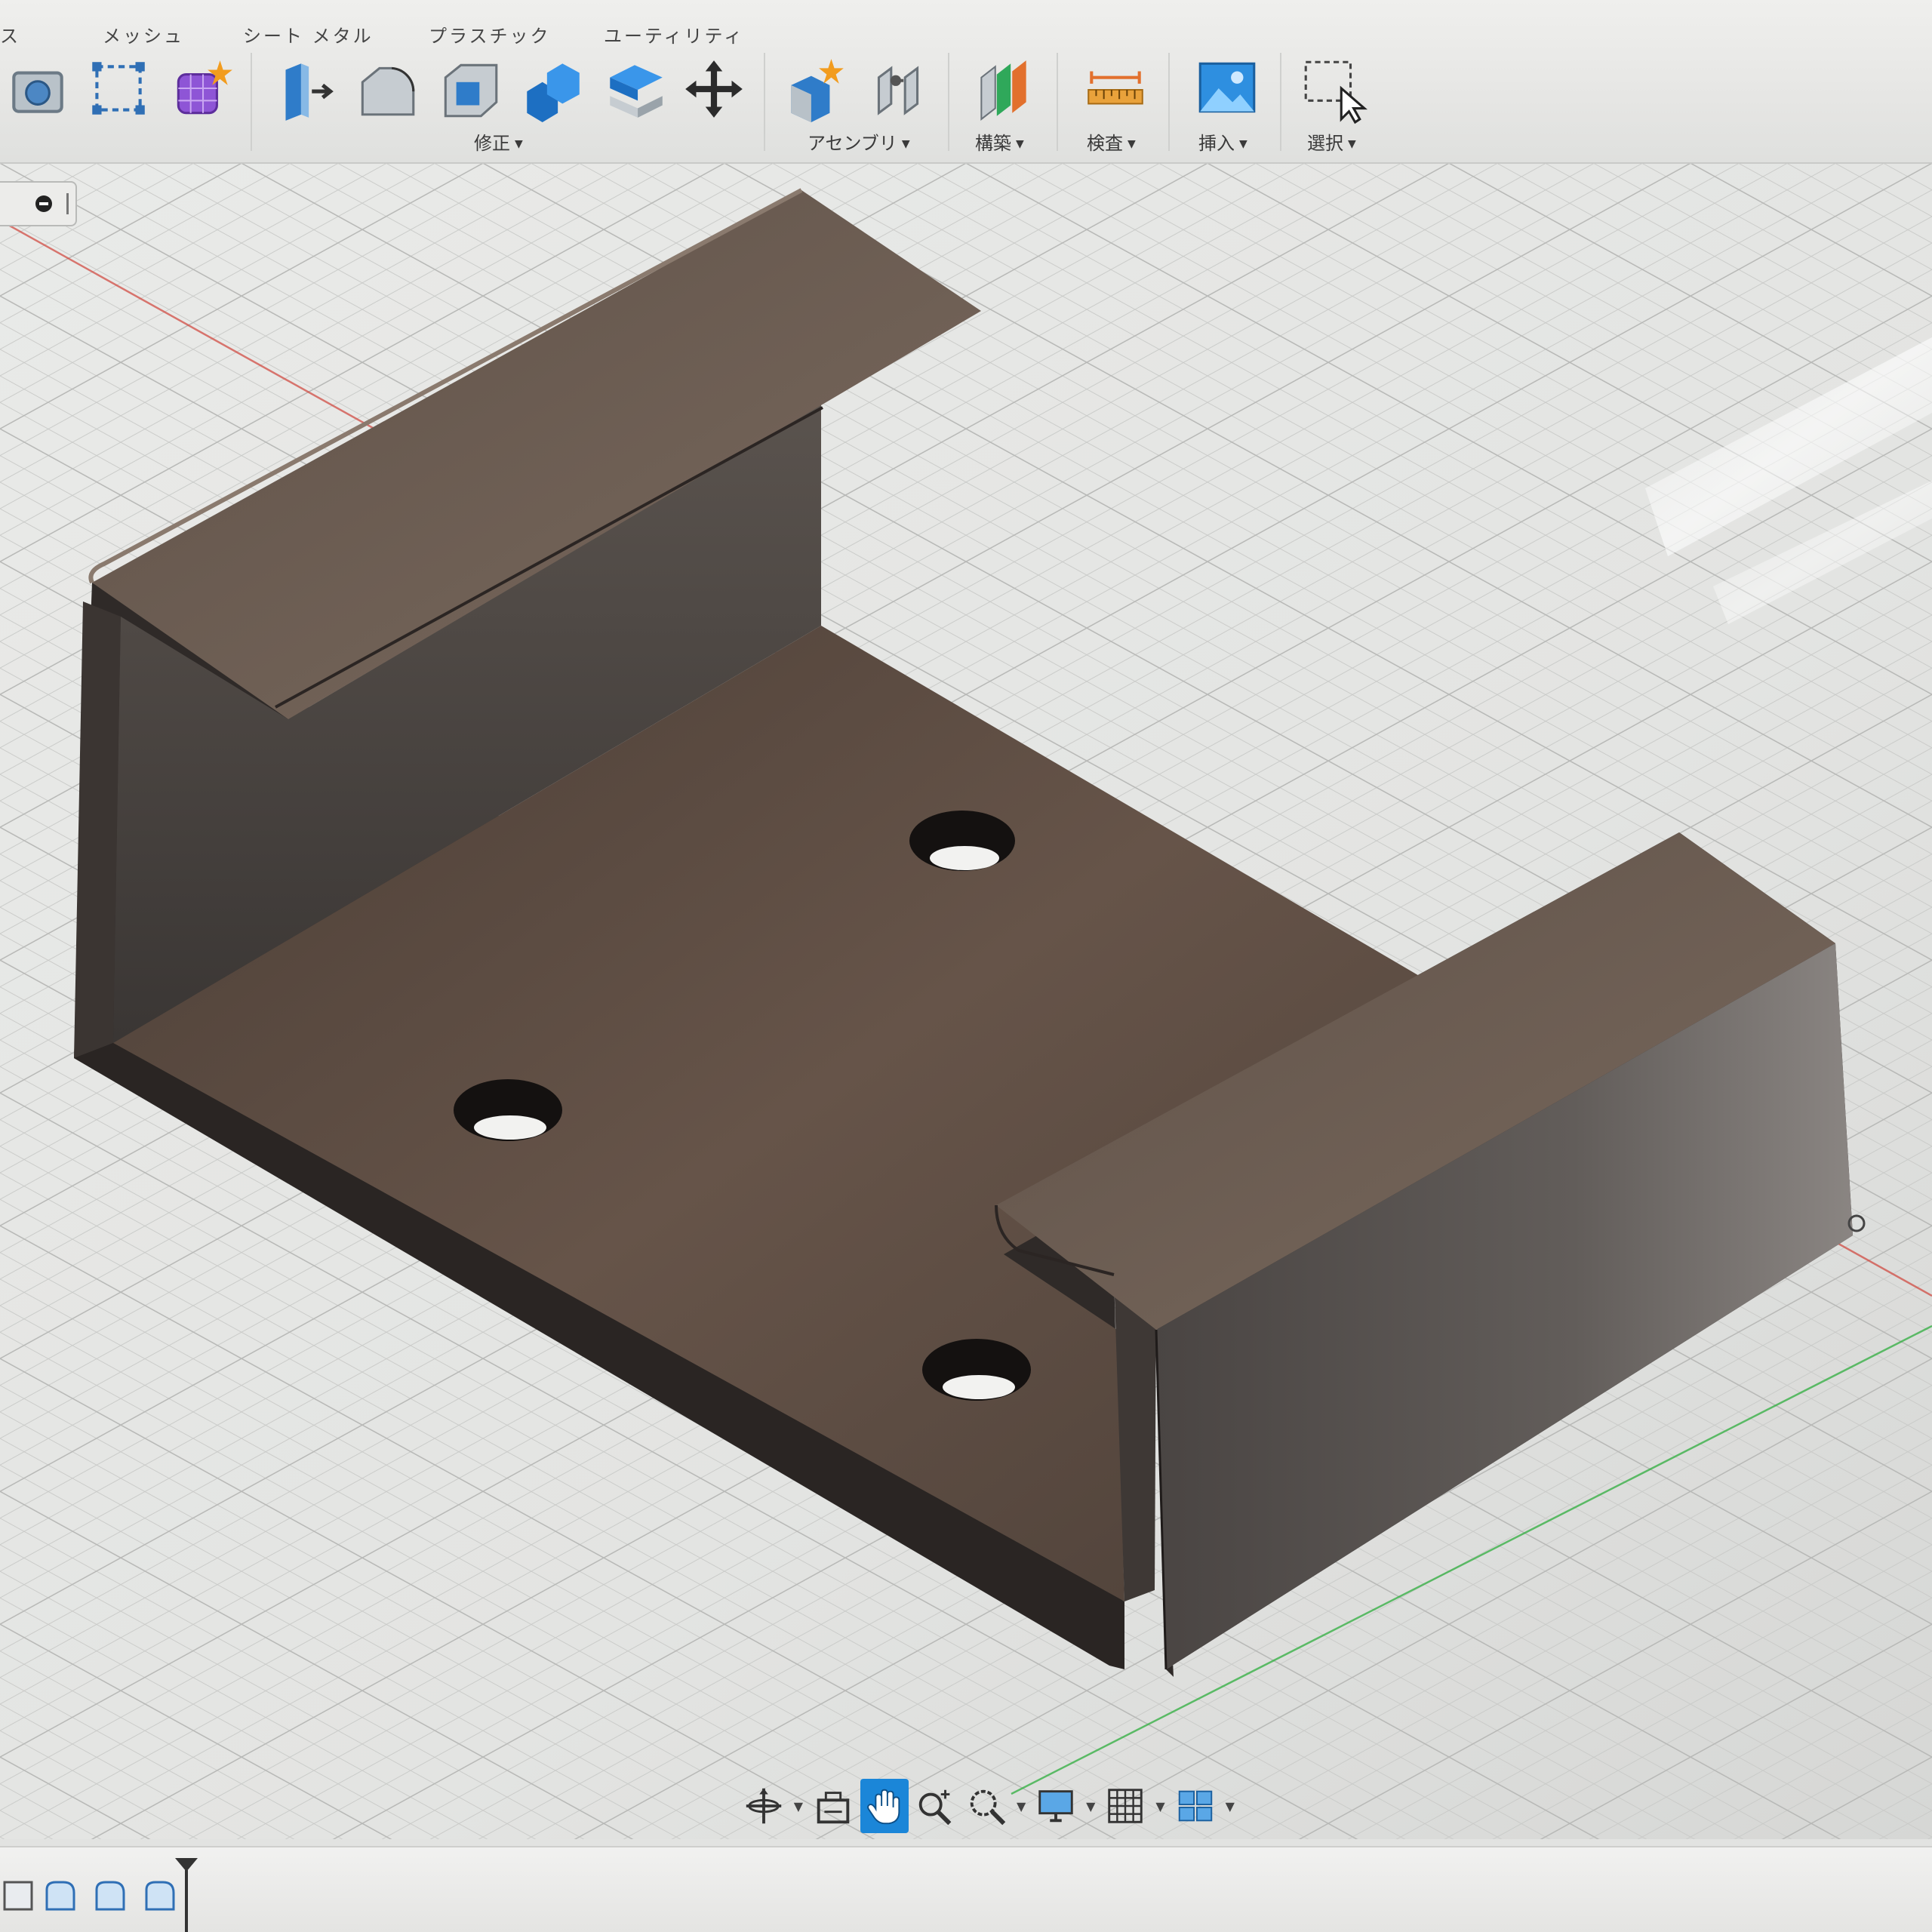 The image size is (1932, 1932). What do you see at coordinates (552, 89) in the screenshot?
I see `combine-icon` at bounding box center [552, 89].